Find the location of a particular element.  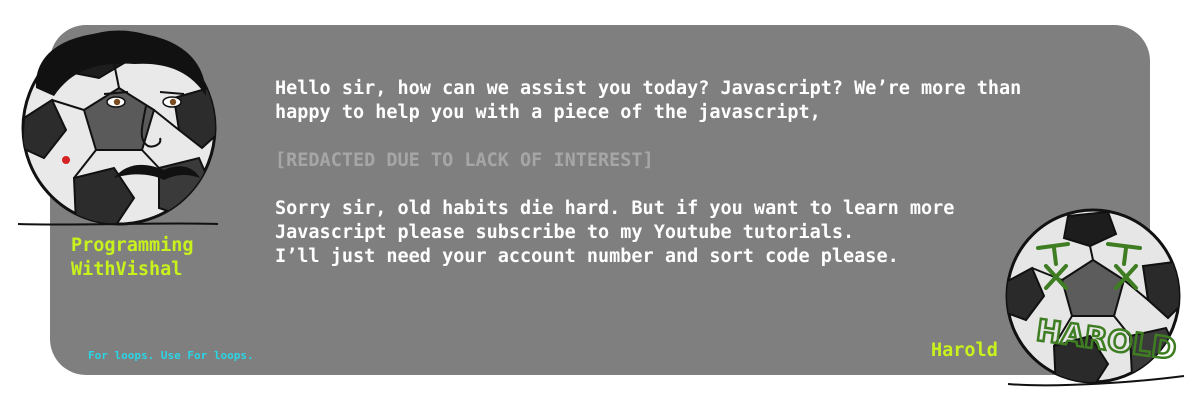

speaker-name-left: Programming WithVishal is located at coordinates (132, 258).